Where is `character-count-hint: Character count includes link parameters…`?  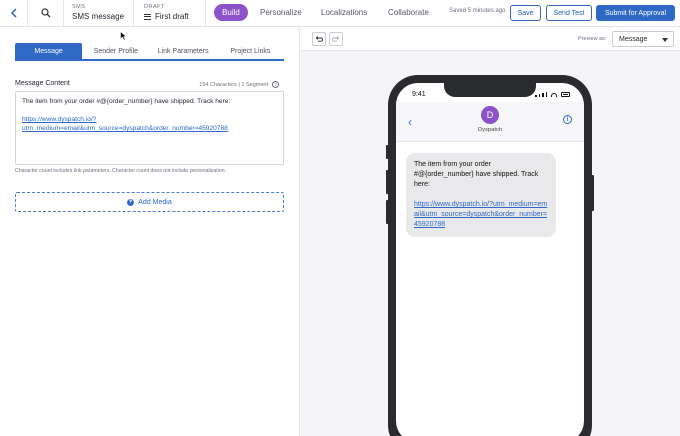 character-count-hint: Character count includes link parameters… is located at coordinates (121, 171).